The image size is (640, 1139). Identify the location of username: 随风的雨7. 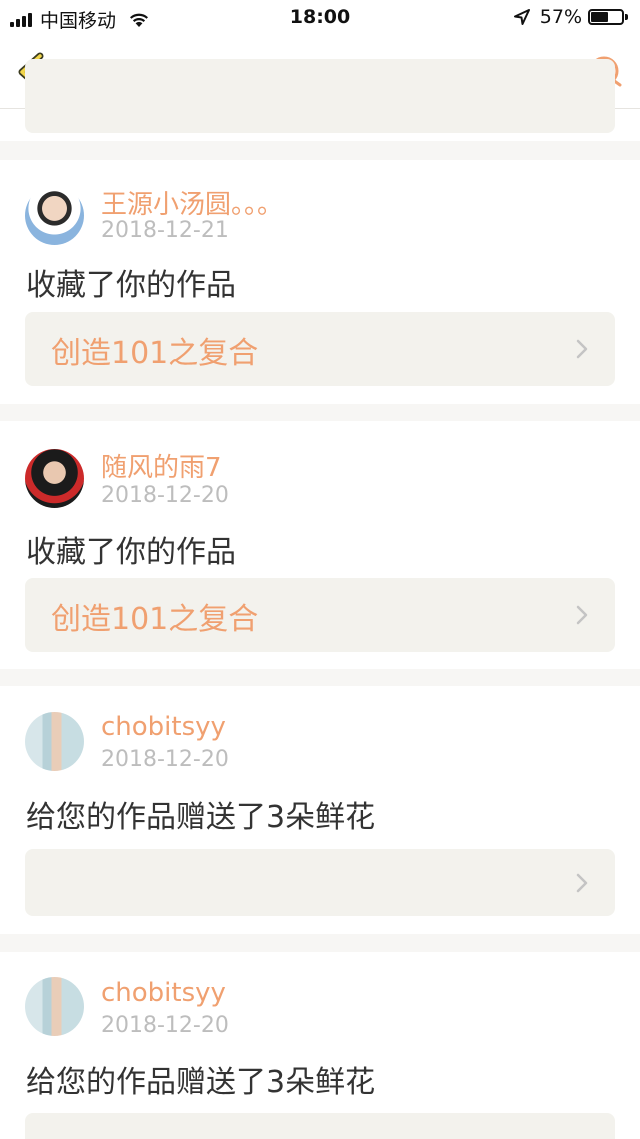
(161, 465).